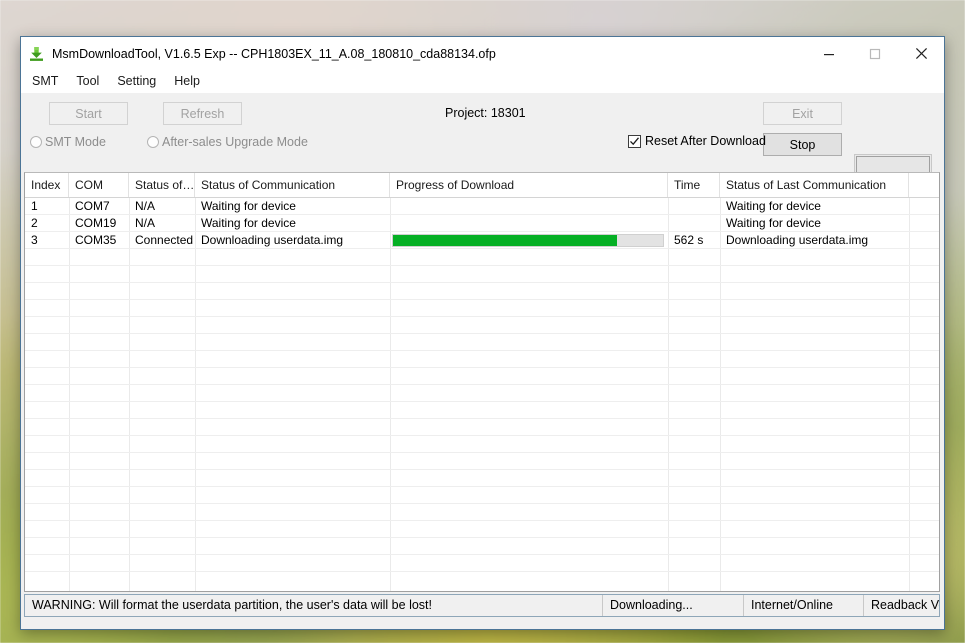 Image resolution: width=965 pixels, height=643 pixels. I want to click on column-header-time: Time, so click(694, 185).